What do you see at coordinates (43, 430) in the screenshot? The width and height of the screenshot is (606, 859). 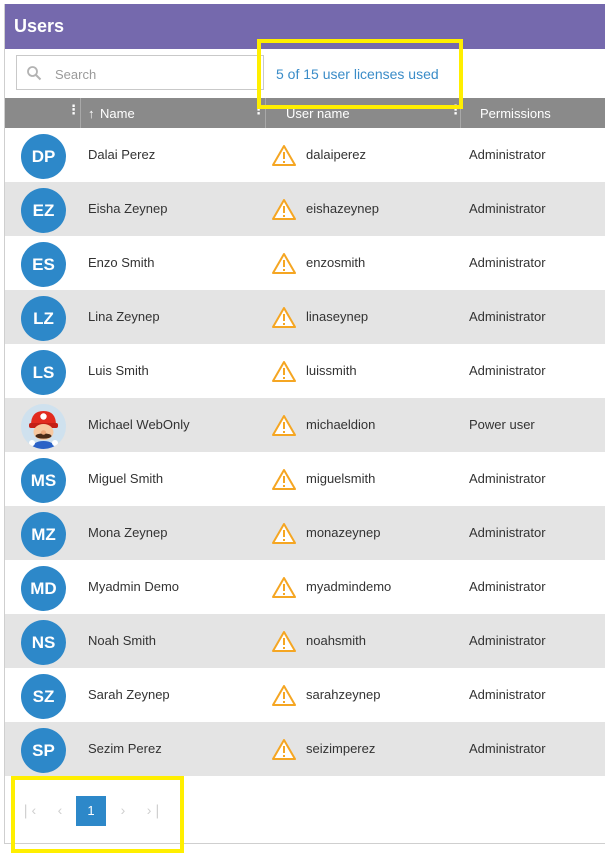 I see `character-avatar-image` at bounding box center [43, 430].